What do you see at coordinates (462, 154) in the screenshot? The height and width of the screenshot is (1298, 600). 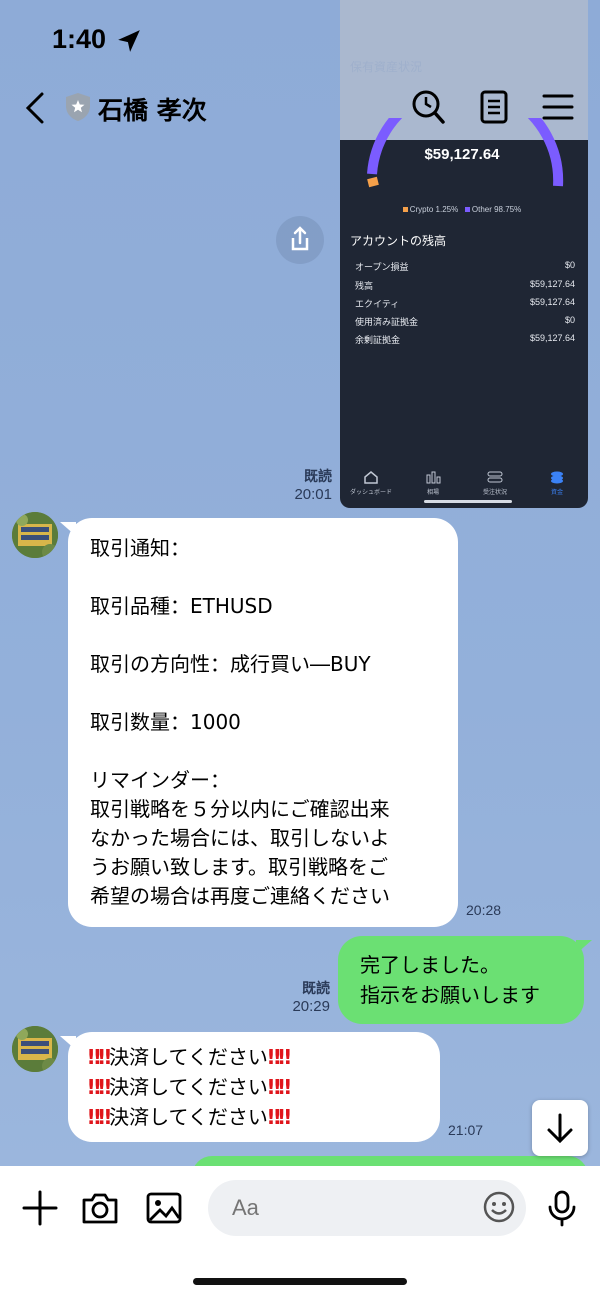 I see `total-balance: $59,127.64` at bounding box center [462, 154].